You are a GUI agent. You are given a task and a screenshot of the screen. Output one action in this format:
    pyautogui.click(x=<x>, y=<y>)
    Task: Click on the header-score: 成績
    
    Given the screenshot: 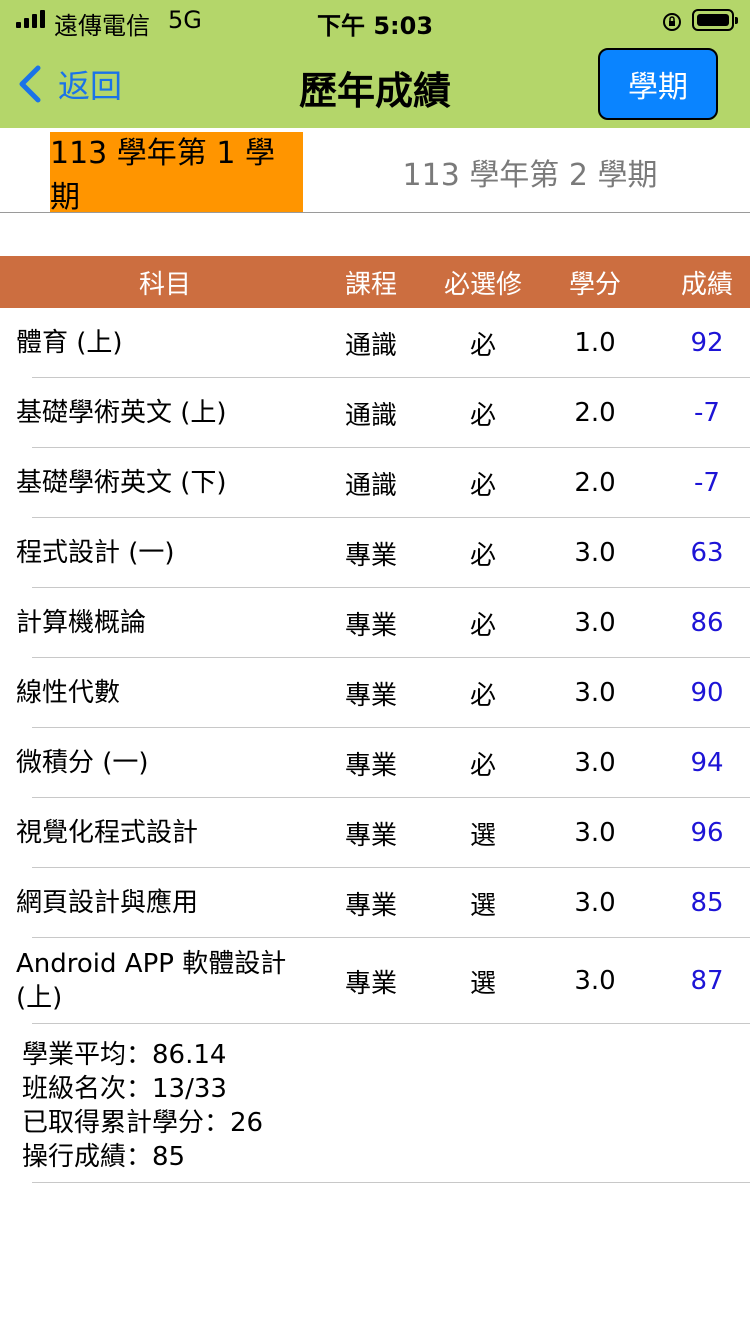 What is the action you would take?
    pyautogui.click(x=706, y=284)
    